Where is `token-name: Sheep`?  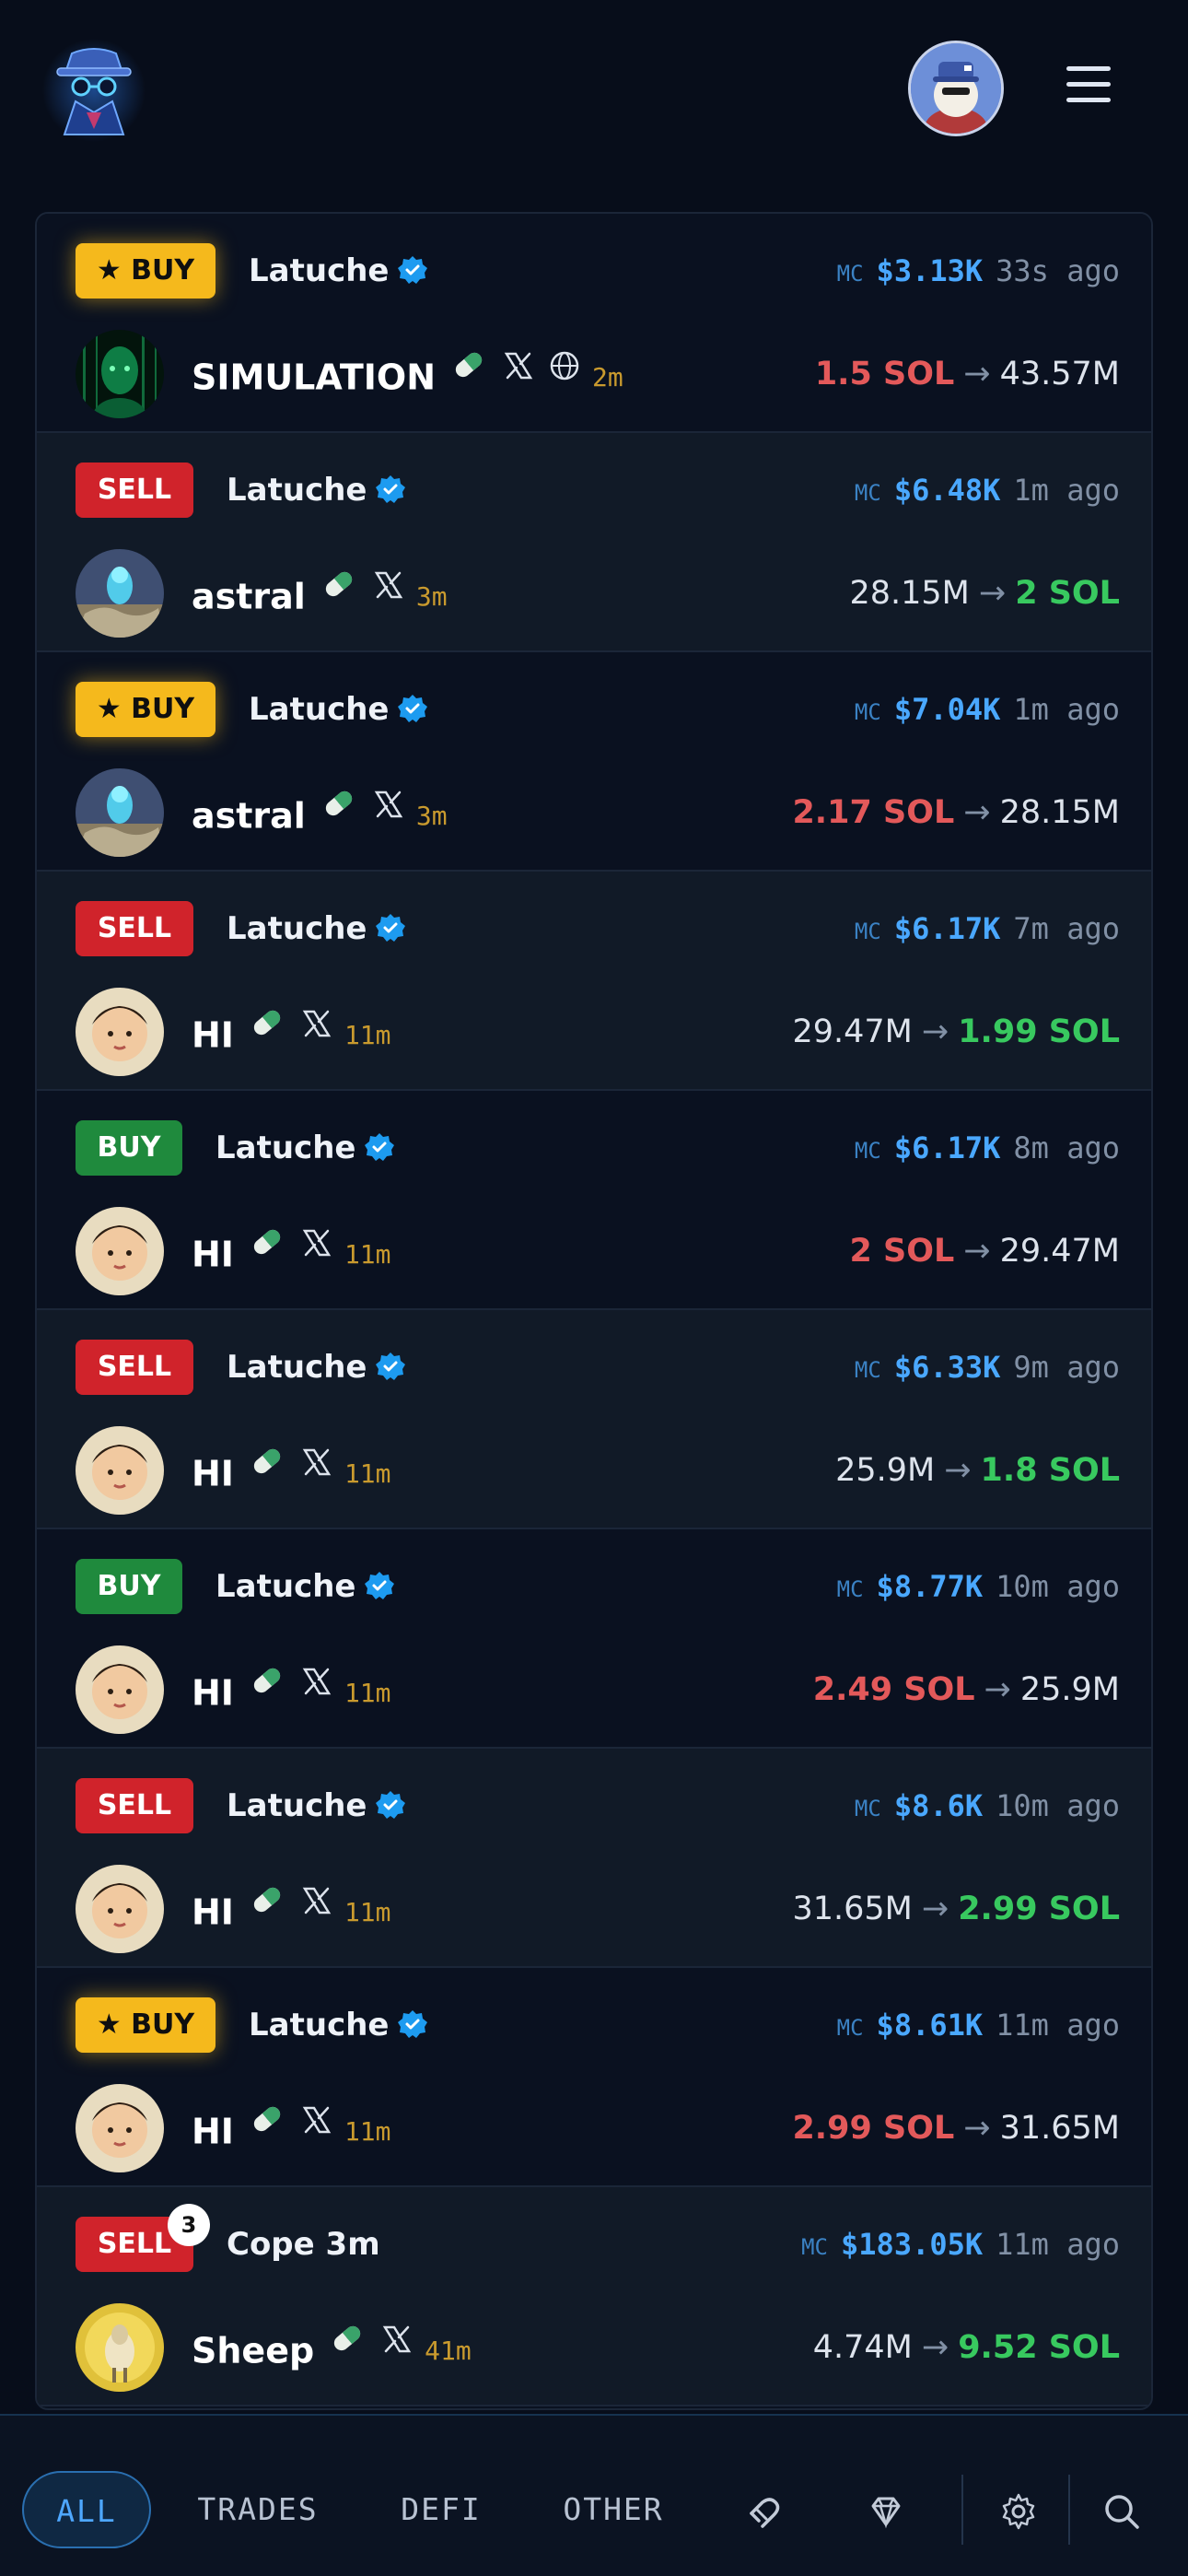
token-name: Sheep is located at coordinates (253, 2351).